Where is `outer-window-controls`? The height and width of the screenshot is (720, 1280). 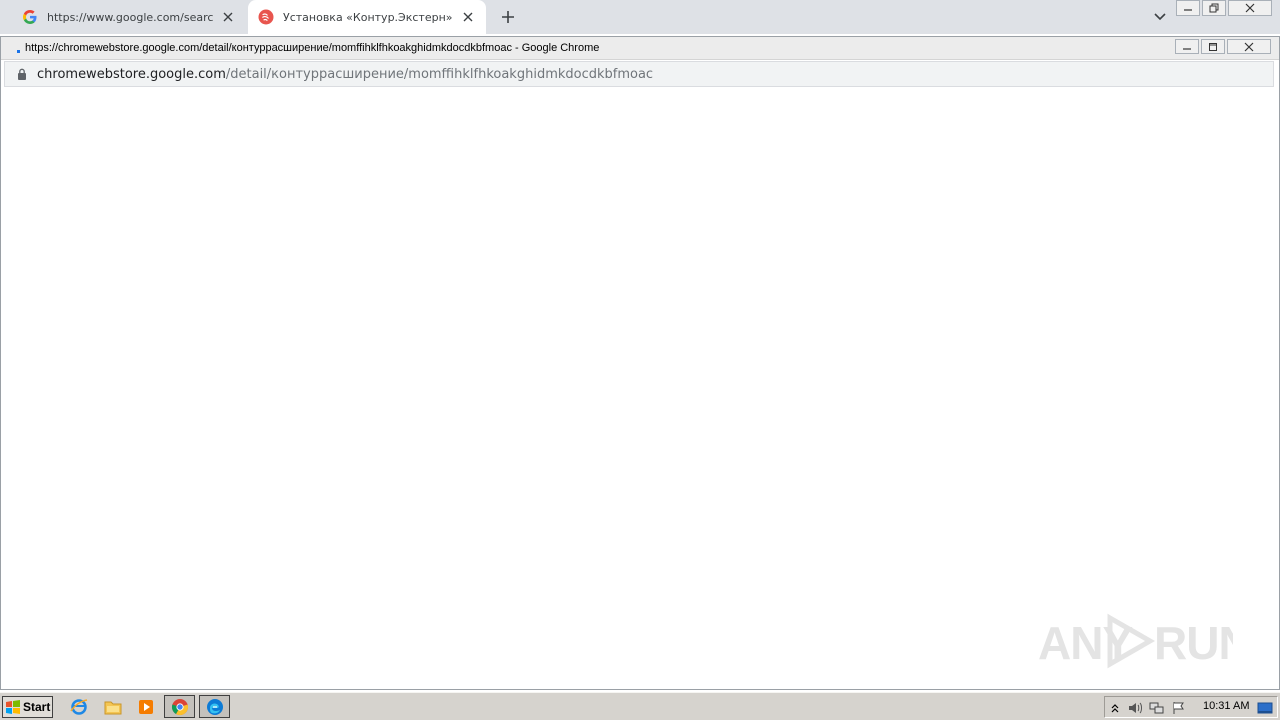
outer-window-controls is located at coordinates (1223, 9).